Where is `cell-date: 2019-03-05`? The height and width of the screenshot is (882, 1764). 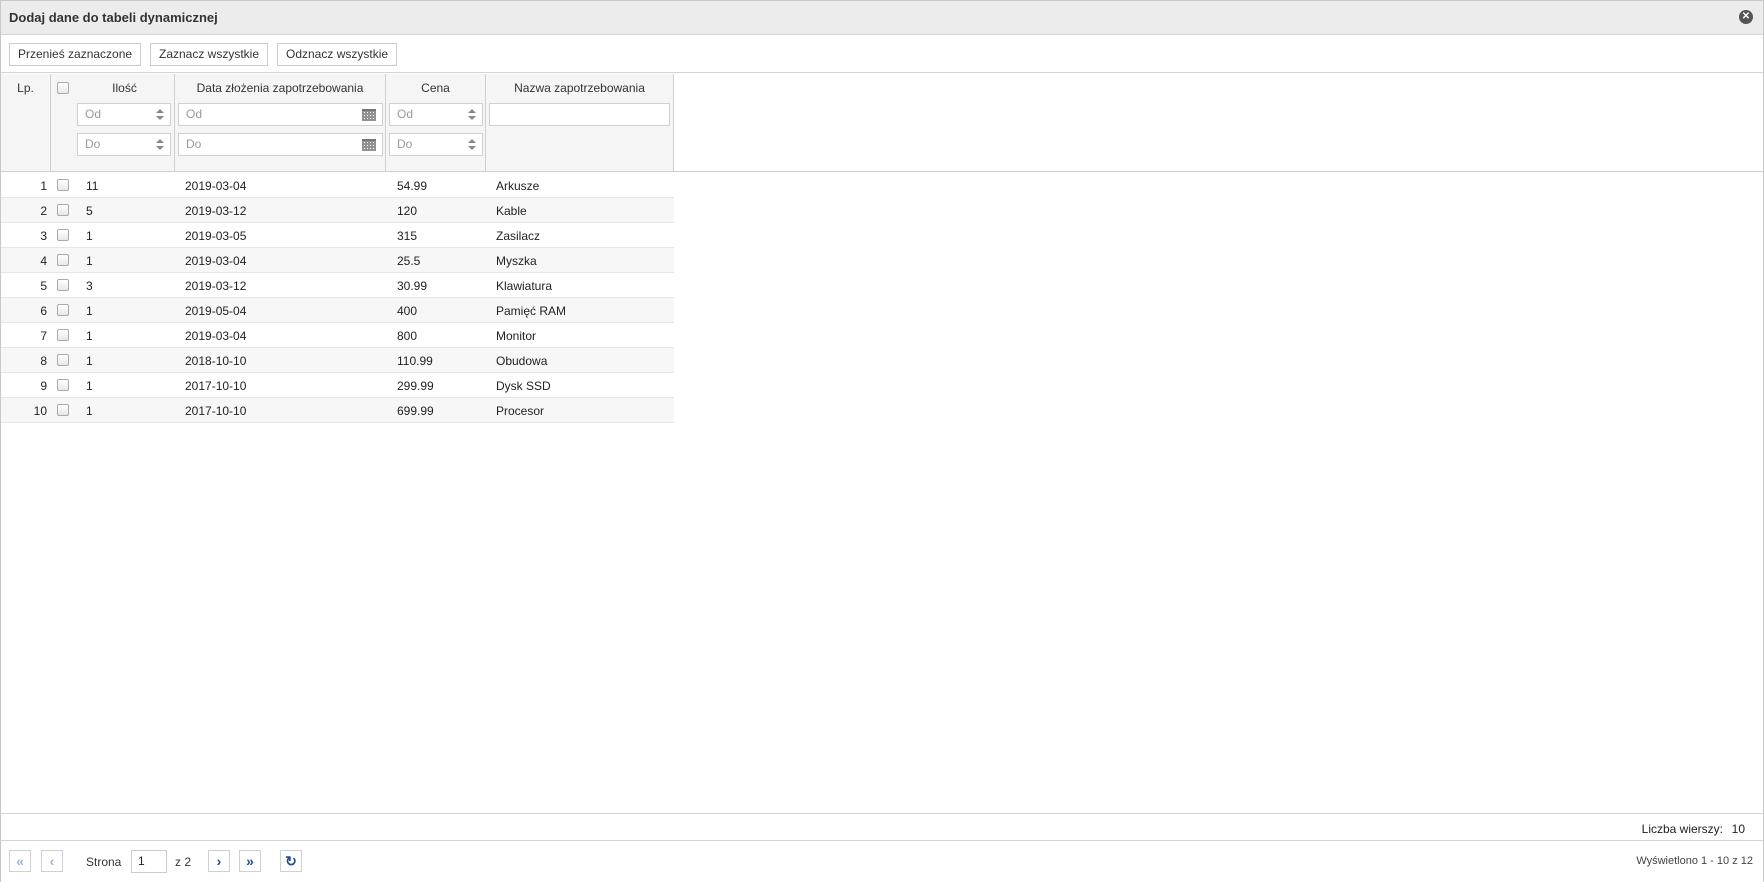
cell-date: 2019-03-05 is located at coordinates (216, 236).